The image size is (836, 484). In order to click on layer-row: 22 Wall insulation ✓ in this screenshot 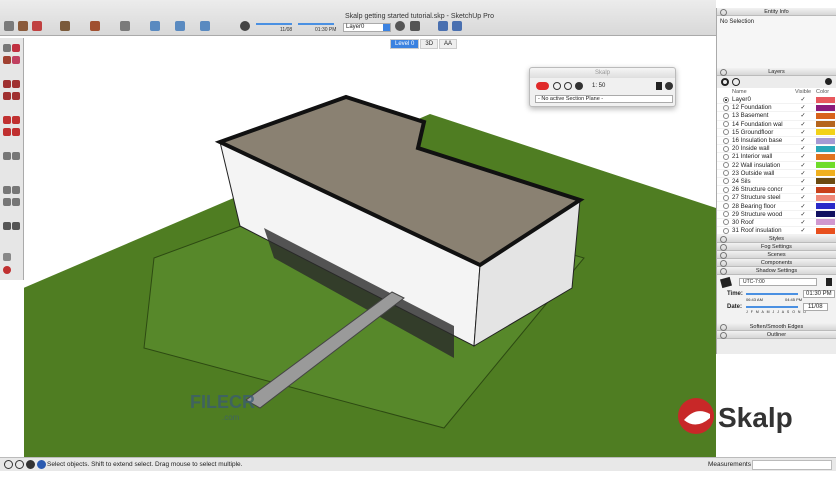, I will do `click(776, 166)`.